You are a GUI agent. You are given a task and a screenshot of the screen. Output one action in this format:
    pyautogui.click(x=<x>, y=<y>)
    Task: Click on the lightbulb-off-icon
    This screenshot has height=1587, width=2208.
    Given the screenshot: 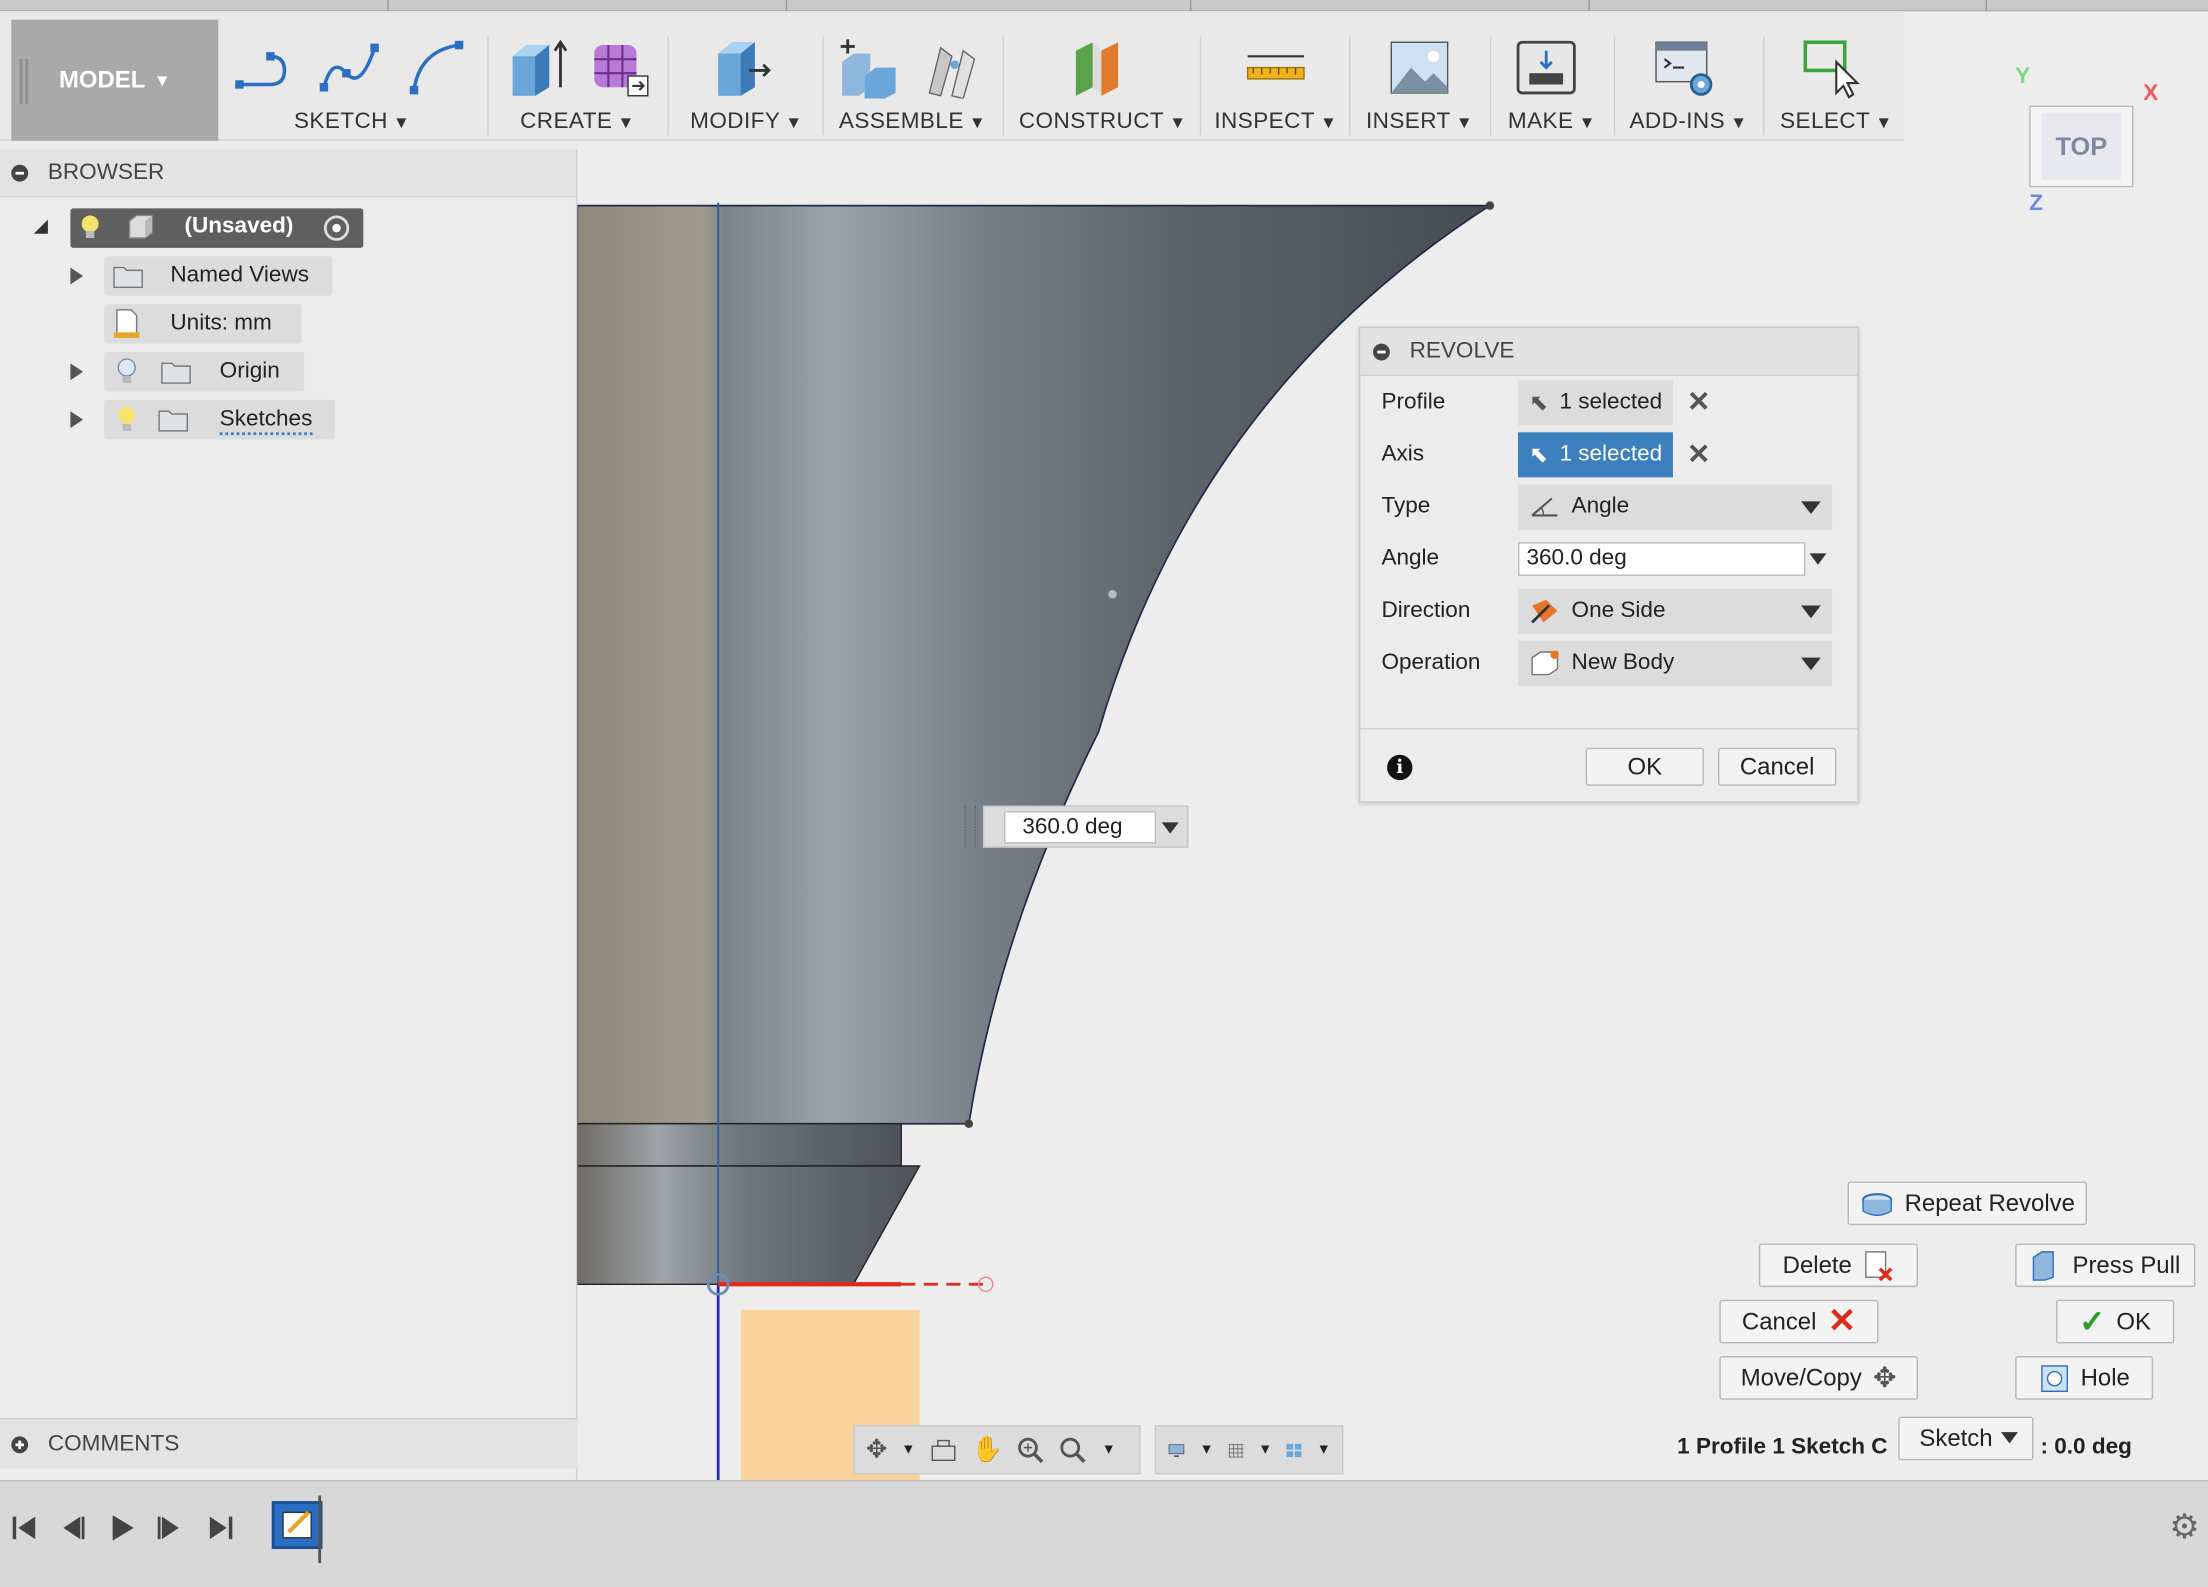 What is the action you would take?
    pyautogui.click(x=126, y=371)
    